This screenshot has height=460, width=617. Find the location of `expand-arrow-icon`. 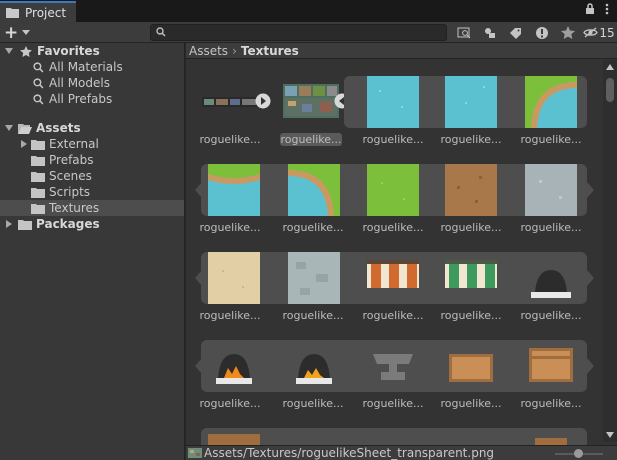

expand-arrow-icon is located at coordinates (263, 101).